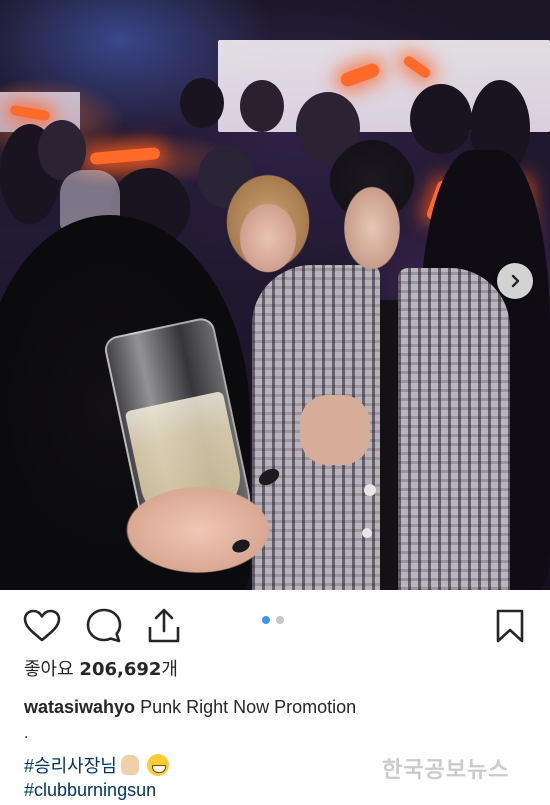  What do you see at coordinates (120, 669) in the screenshot?
I see `likes-number: 206,692` at bounding box center [120, 669].